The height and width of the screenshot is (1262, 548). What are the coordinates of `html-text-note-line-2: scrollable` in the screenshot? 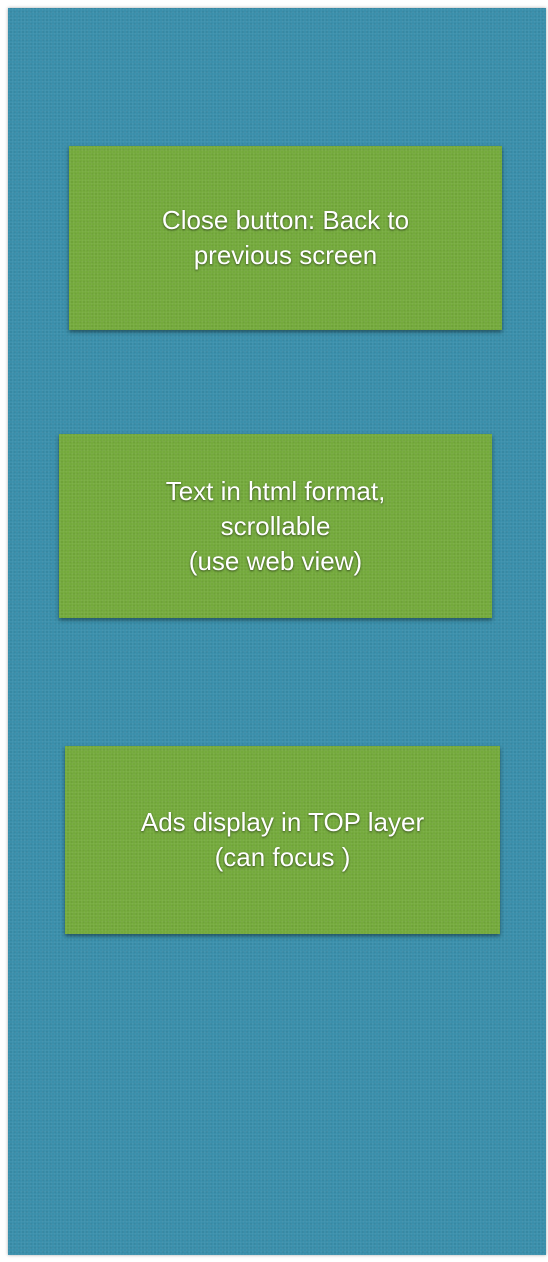 It's located at (275, 525).